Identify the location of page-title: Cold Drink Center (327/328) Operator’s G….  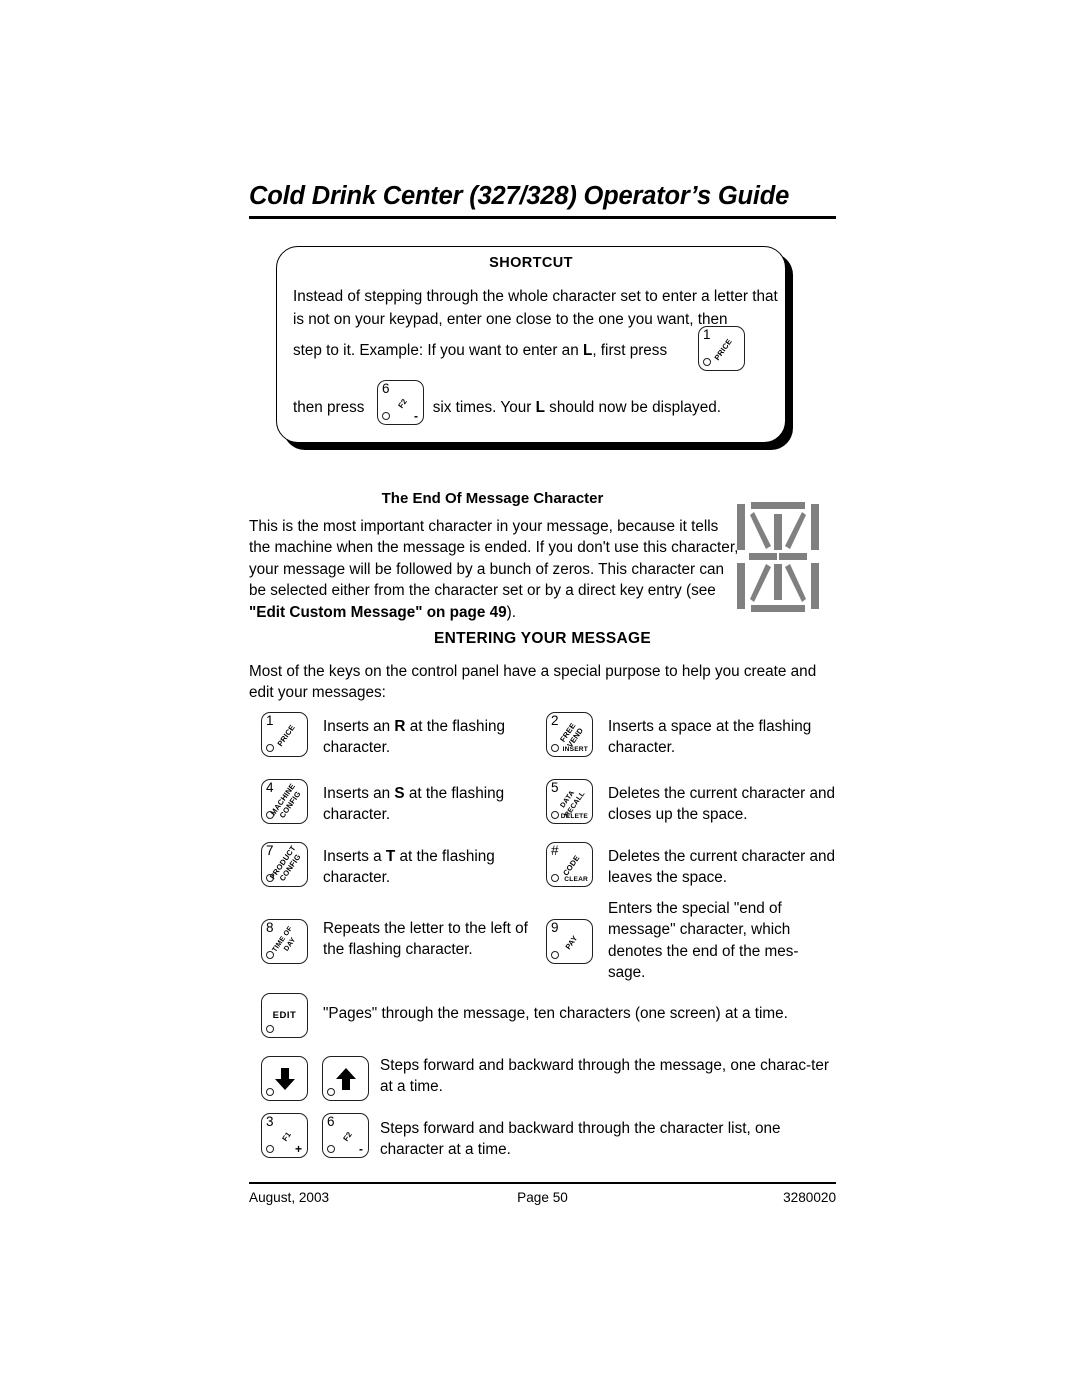
(519, 196).